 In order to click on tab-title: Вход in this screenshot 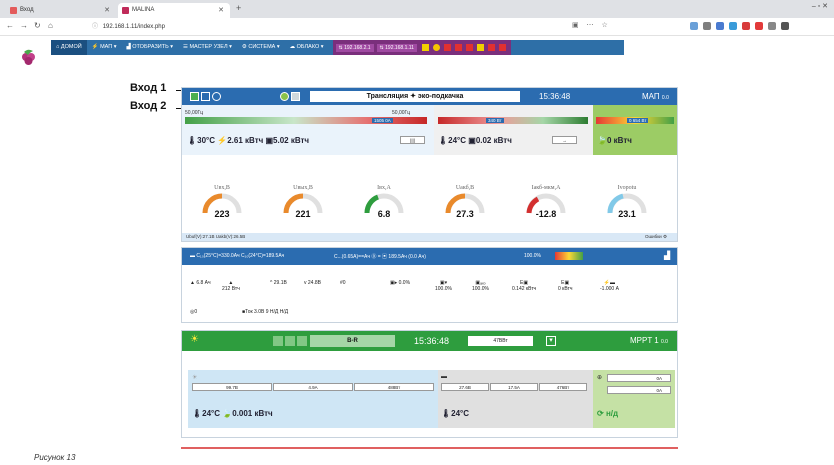, I will do `click(27, 10)`.